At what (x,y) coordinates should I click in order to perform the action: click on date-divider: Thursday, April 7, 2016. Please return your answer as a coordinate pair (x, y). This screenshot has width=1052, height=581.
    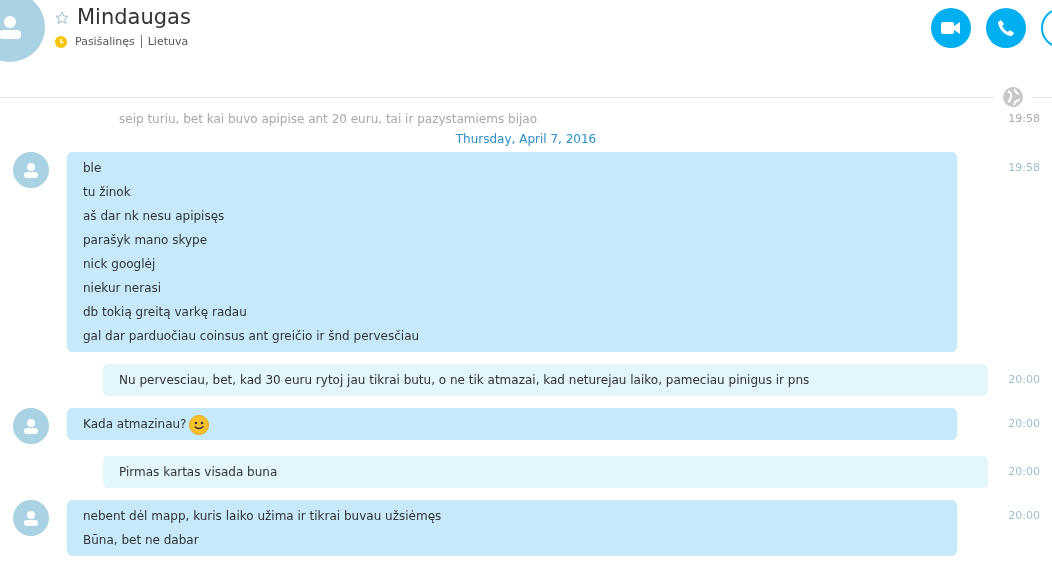
    Looking at the image, I should click on (526, 139).